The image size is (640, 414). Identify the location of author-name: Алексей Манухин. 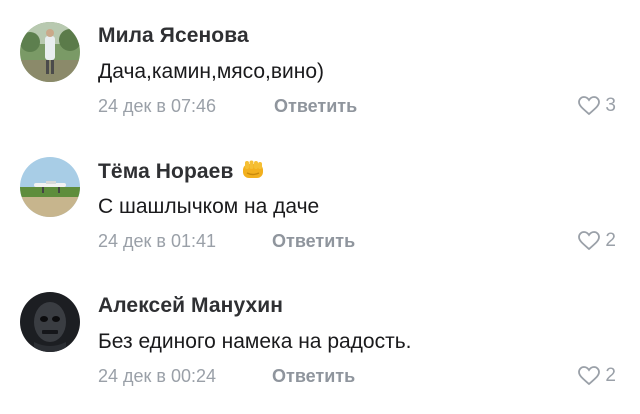
(190, 306).